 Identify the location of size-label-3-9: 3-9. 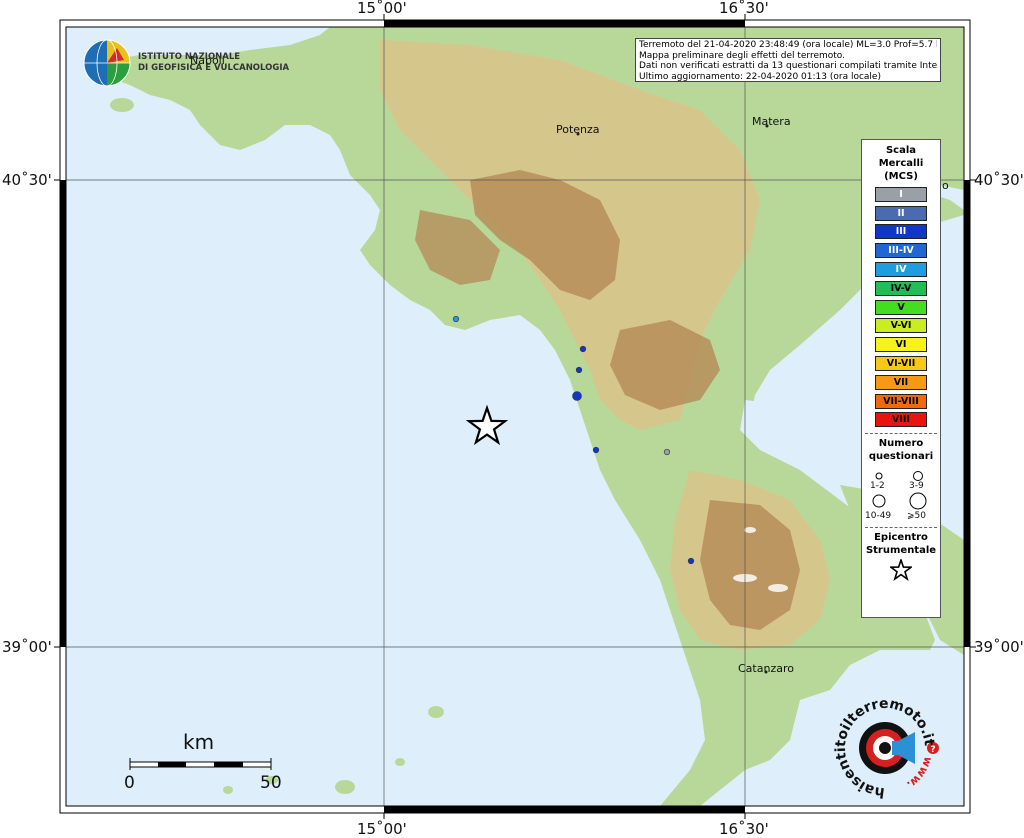
(916, 486).